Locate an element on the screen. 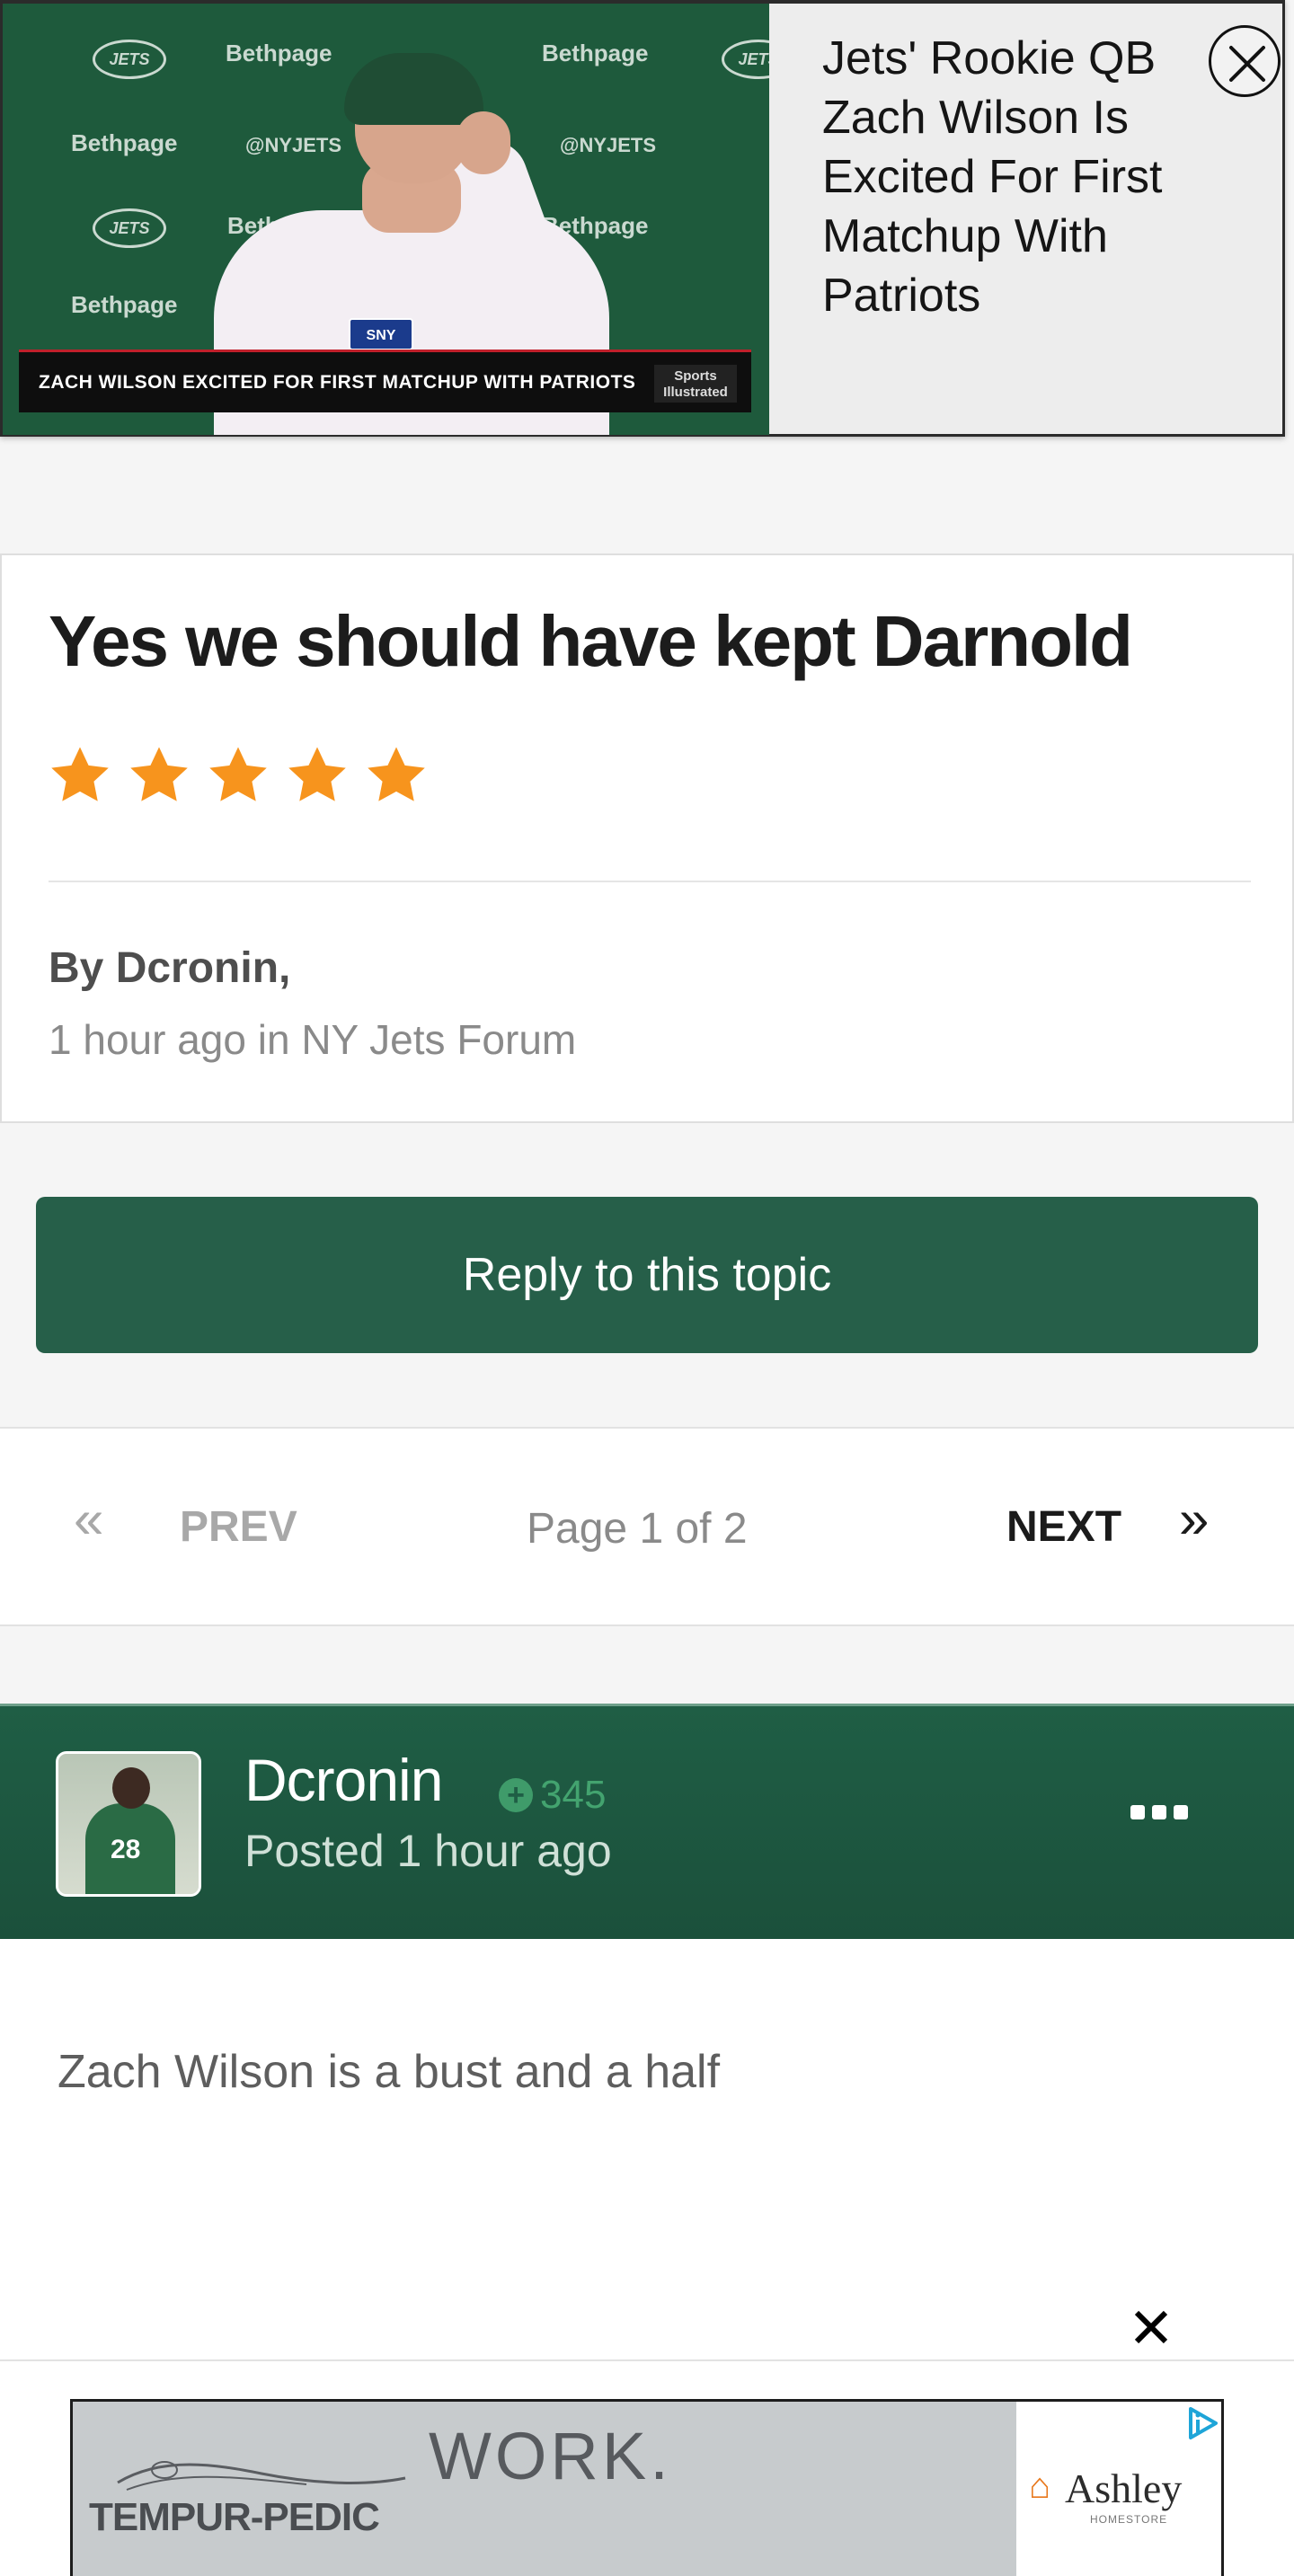  close-video-button is located at coordinates (1245, 61).